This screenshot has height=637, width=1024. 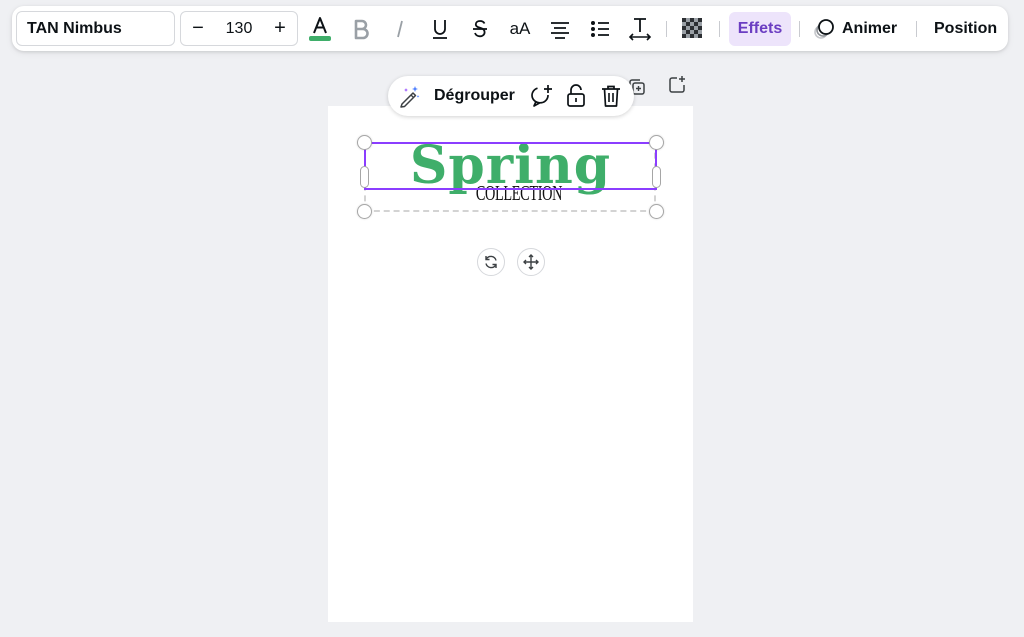 I want to click on magic-edit-button, so click(x=409, y=96).